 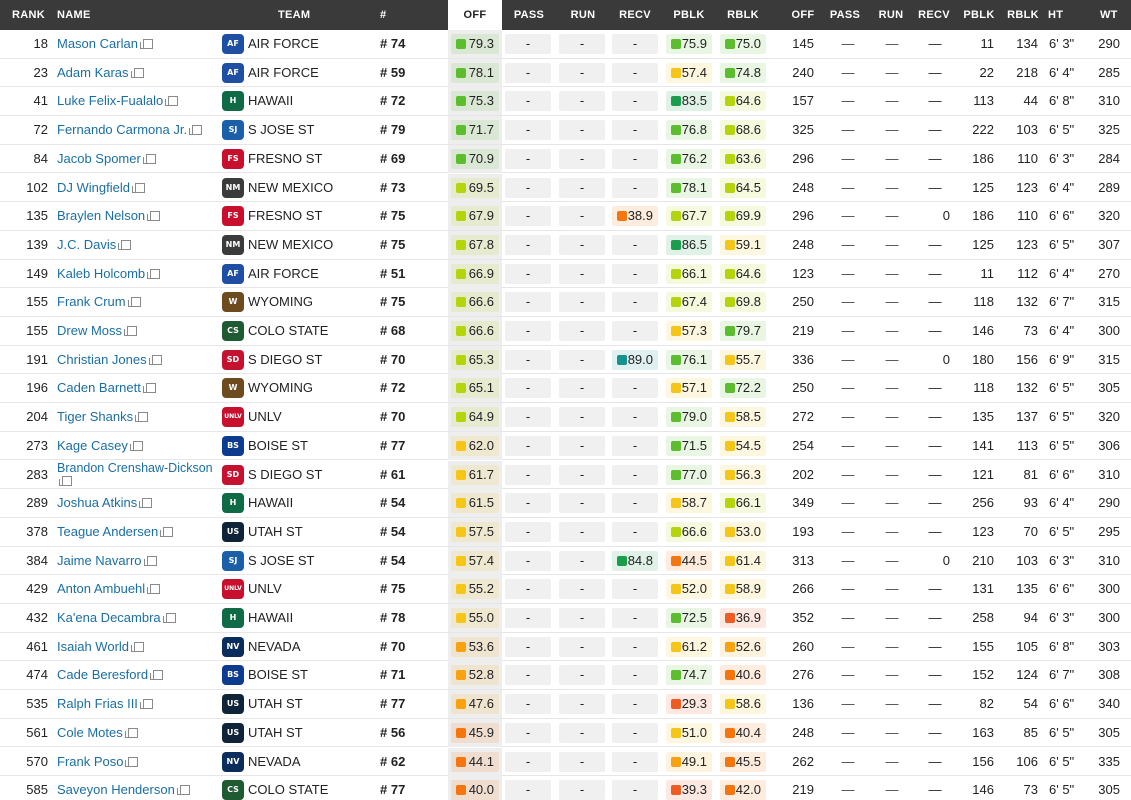 What do you see at coordinates (313, 159) in the screenshot?
I see `team-name: FRESNO ST` at bounding box center [313, 159].